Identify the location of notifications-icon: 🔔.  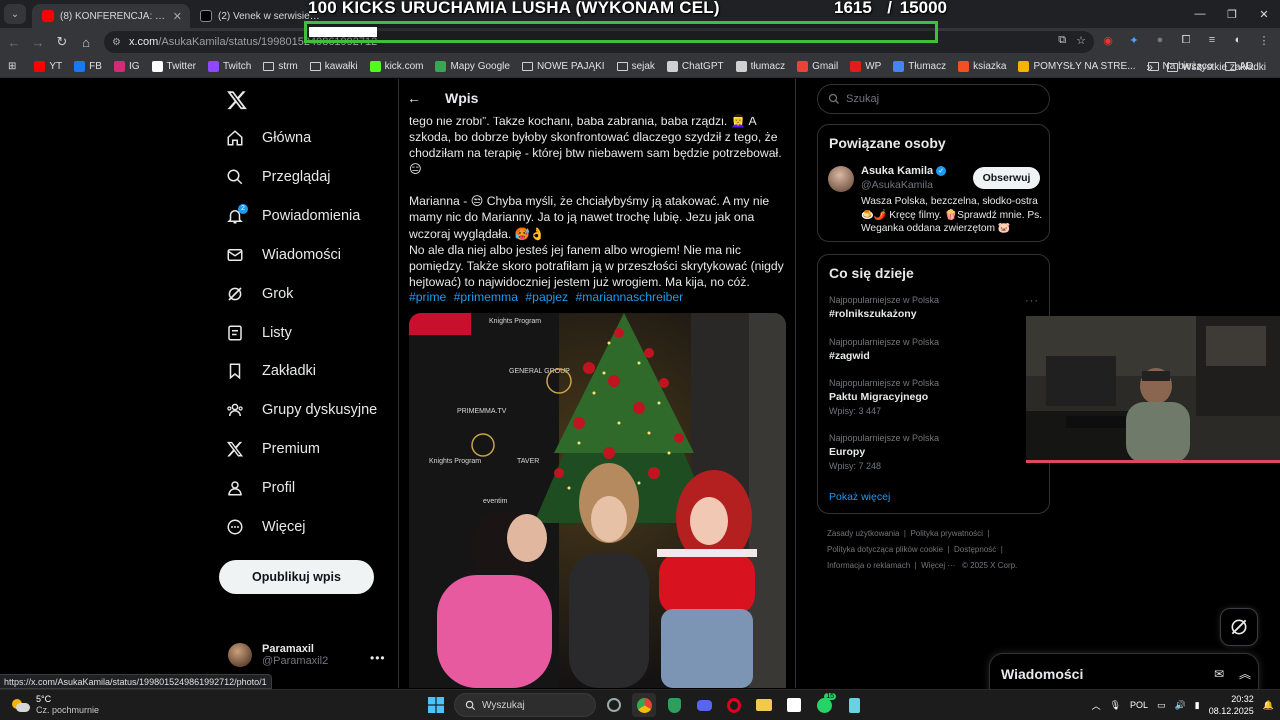
(1268, 705).